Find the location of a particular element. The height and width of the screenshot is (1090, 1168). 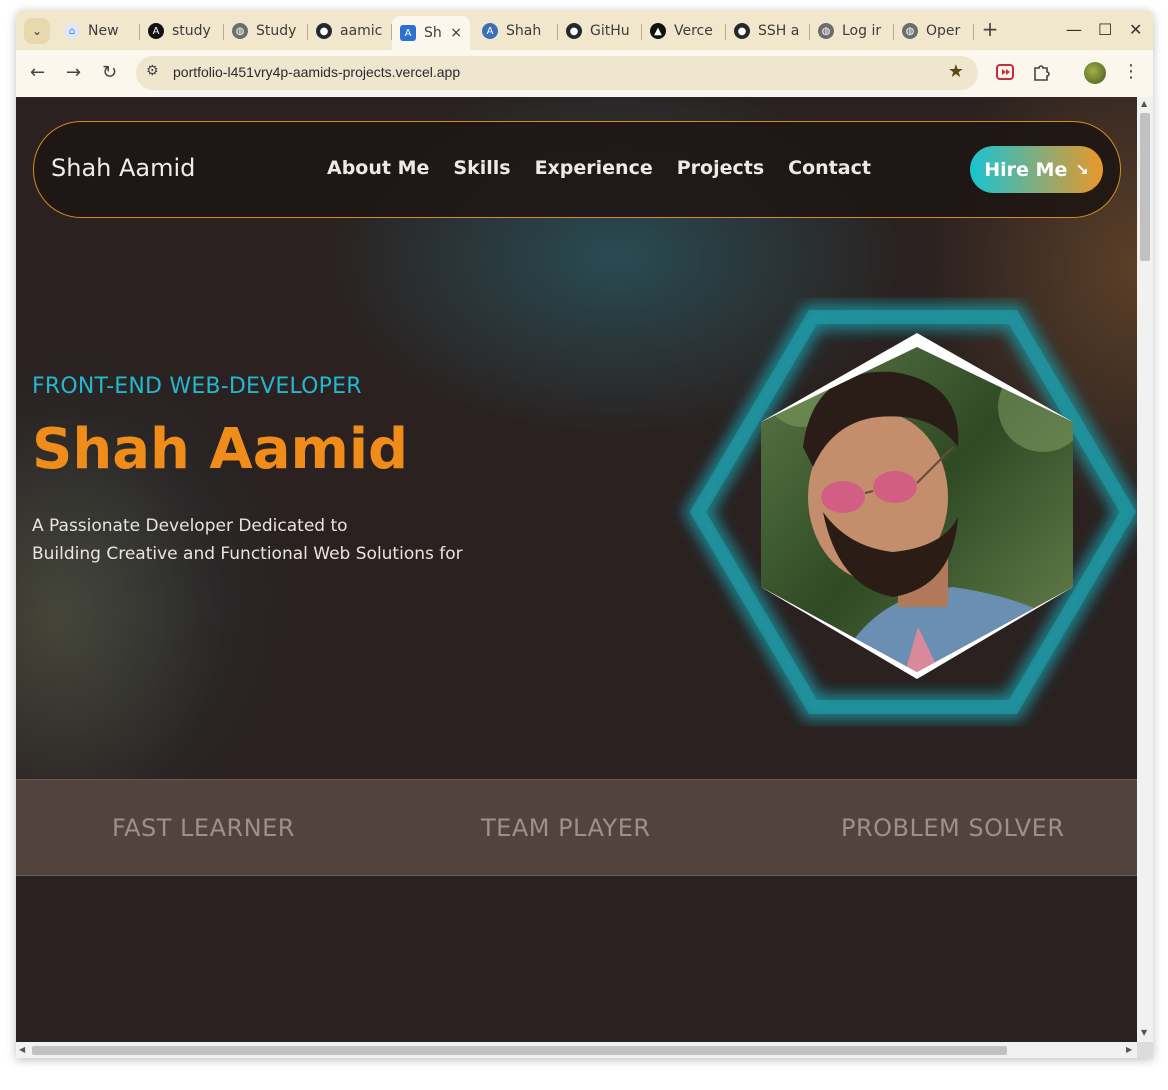

tab-shah: A Shah is located at coordinates (516, 31).